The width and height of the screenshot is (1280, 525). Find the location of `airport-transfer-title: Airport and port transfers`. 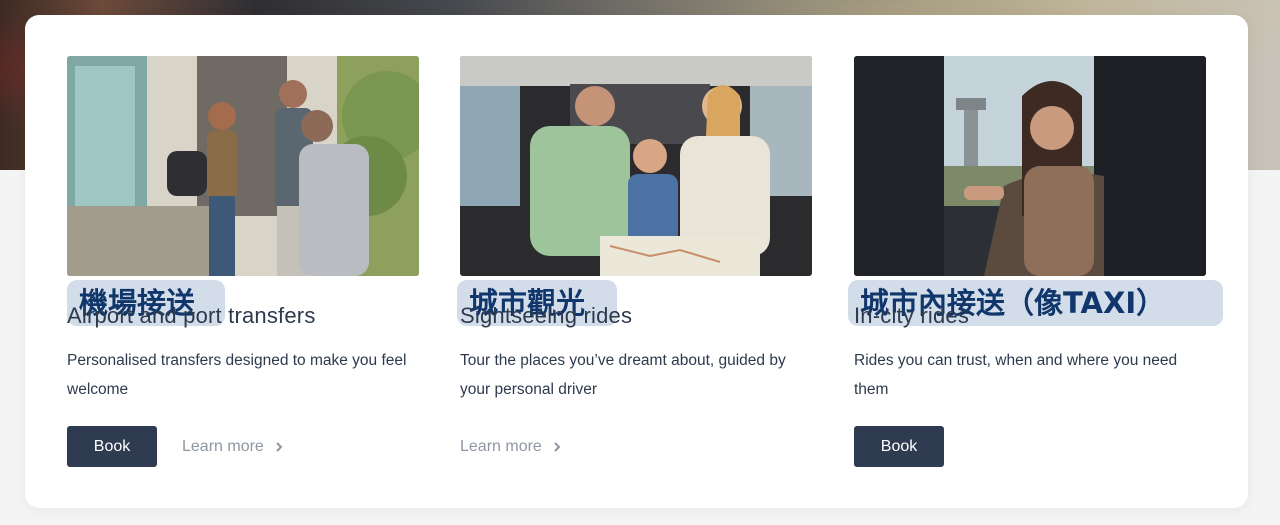

airport-transfer-title: Airport and port transfers is located at coordinates (191, 315).